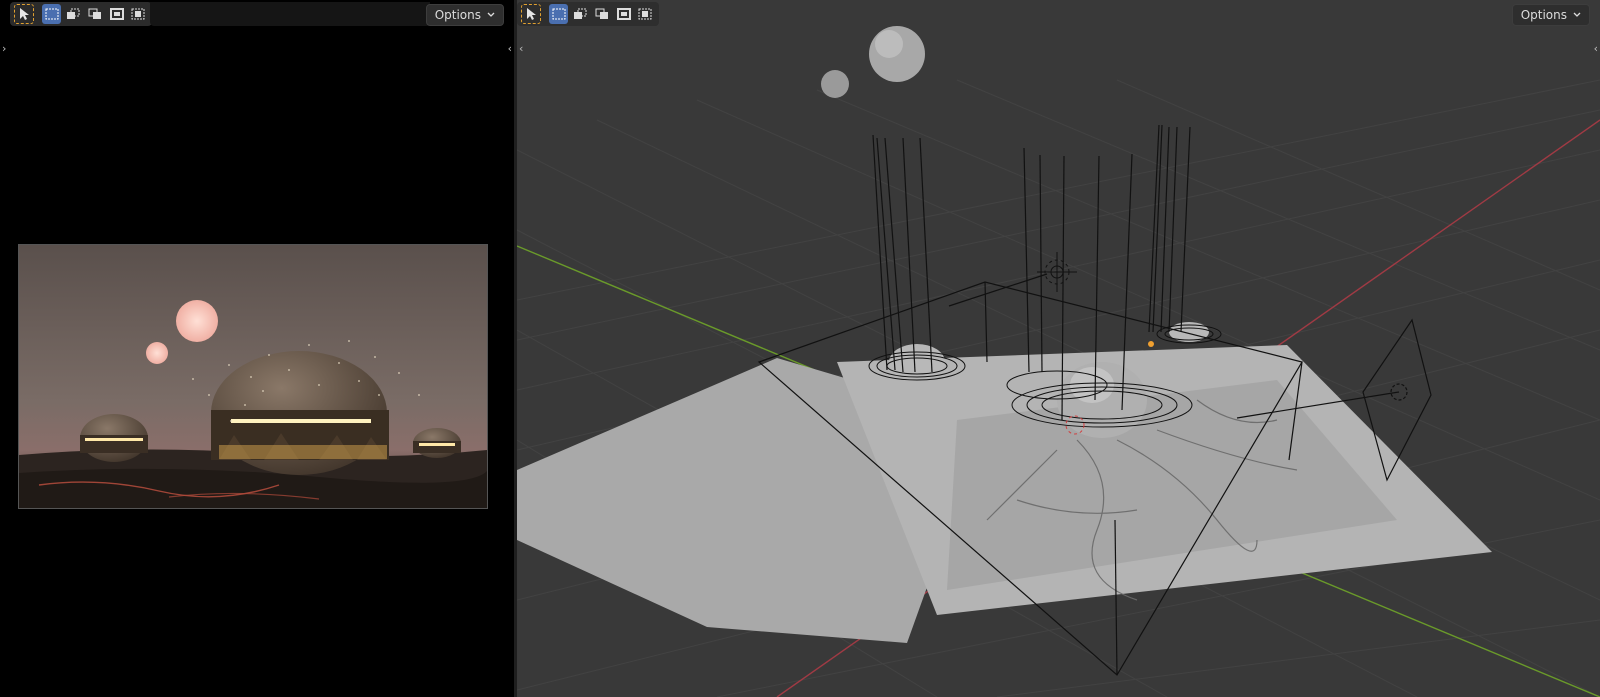 This screenshot has height=697, width=1600. I want to click on viewport-select-tool-button, so click(531, 14).